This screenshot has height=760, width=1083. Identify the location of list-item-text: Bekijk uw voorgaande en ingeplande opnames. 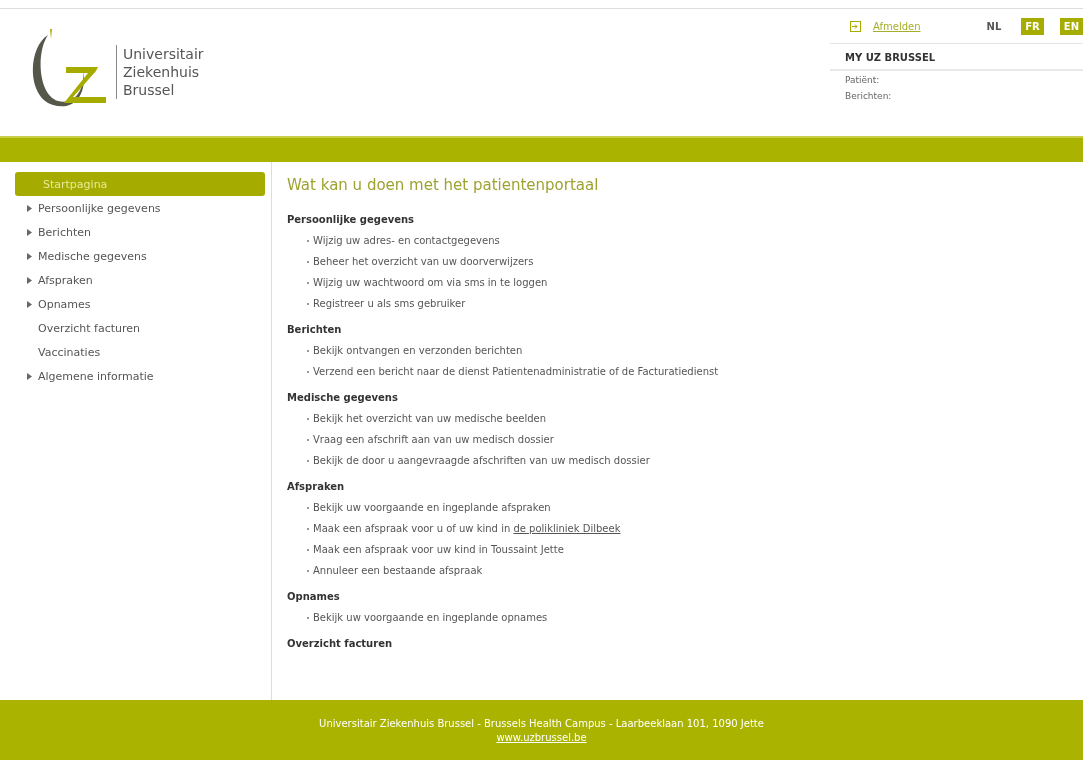
(430, 617).